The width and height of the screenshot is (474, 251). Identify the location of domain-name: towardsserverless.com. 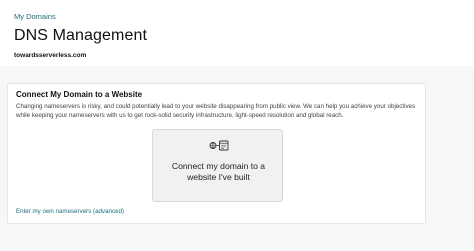
(50, 55).